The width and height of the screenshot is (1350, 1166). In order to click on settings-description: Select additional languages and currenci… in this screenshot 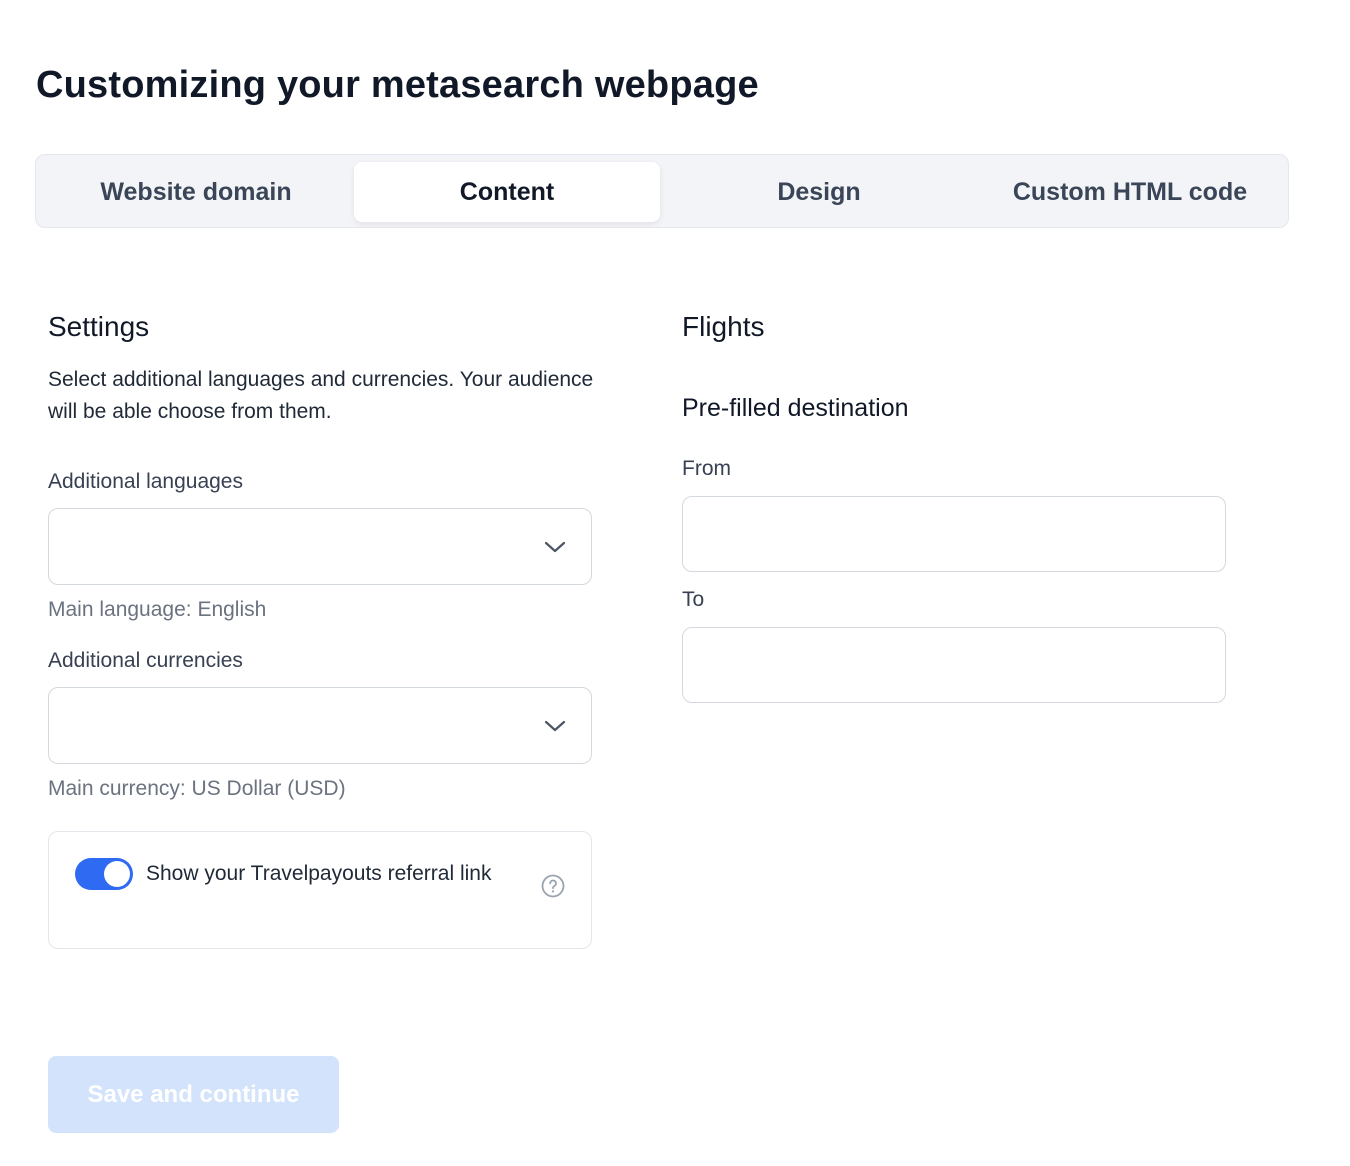, I will do `click(321, 395)`.